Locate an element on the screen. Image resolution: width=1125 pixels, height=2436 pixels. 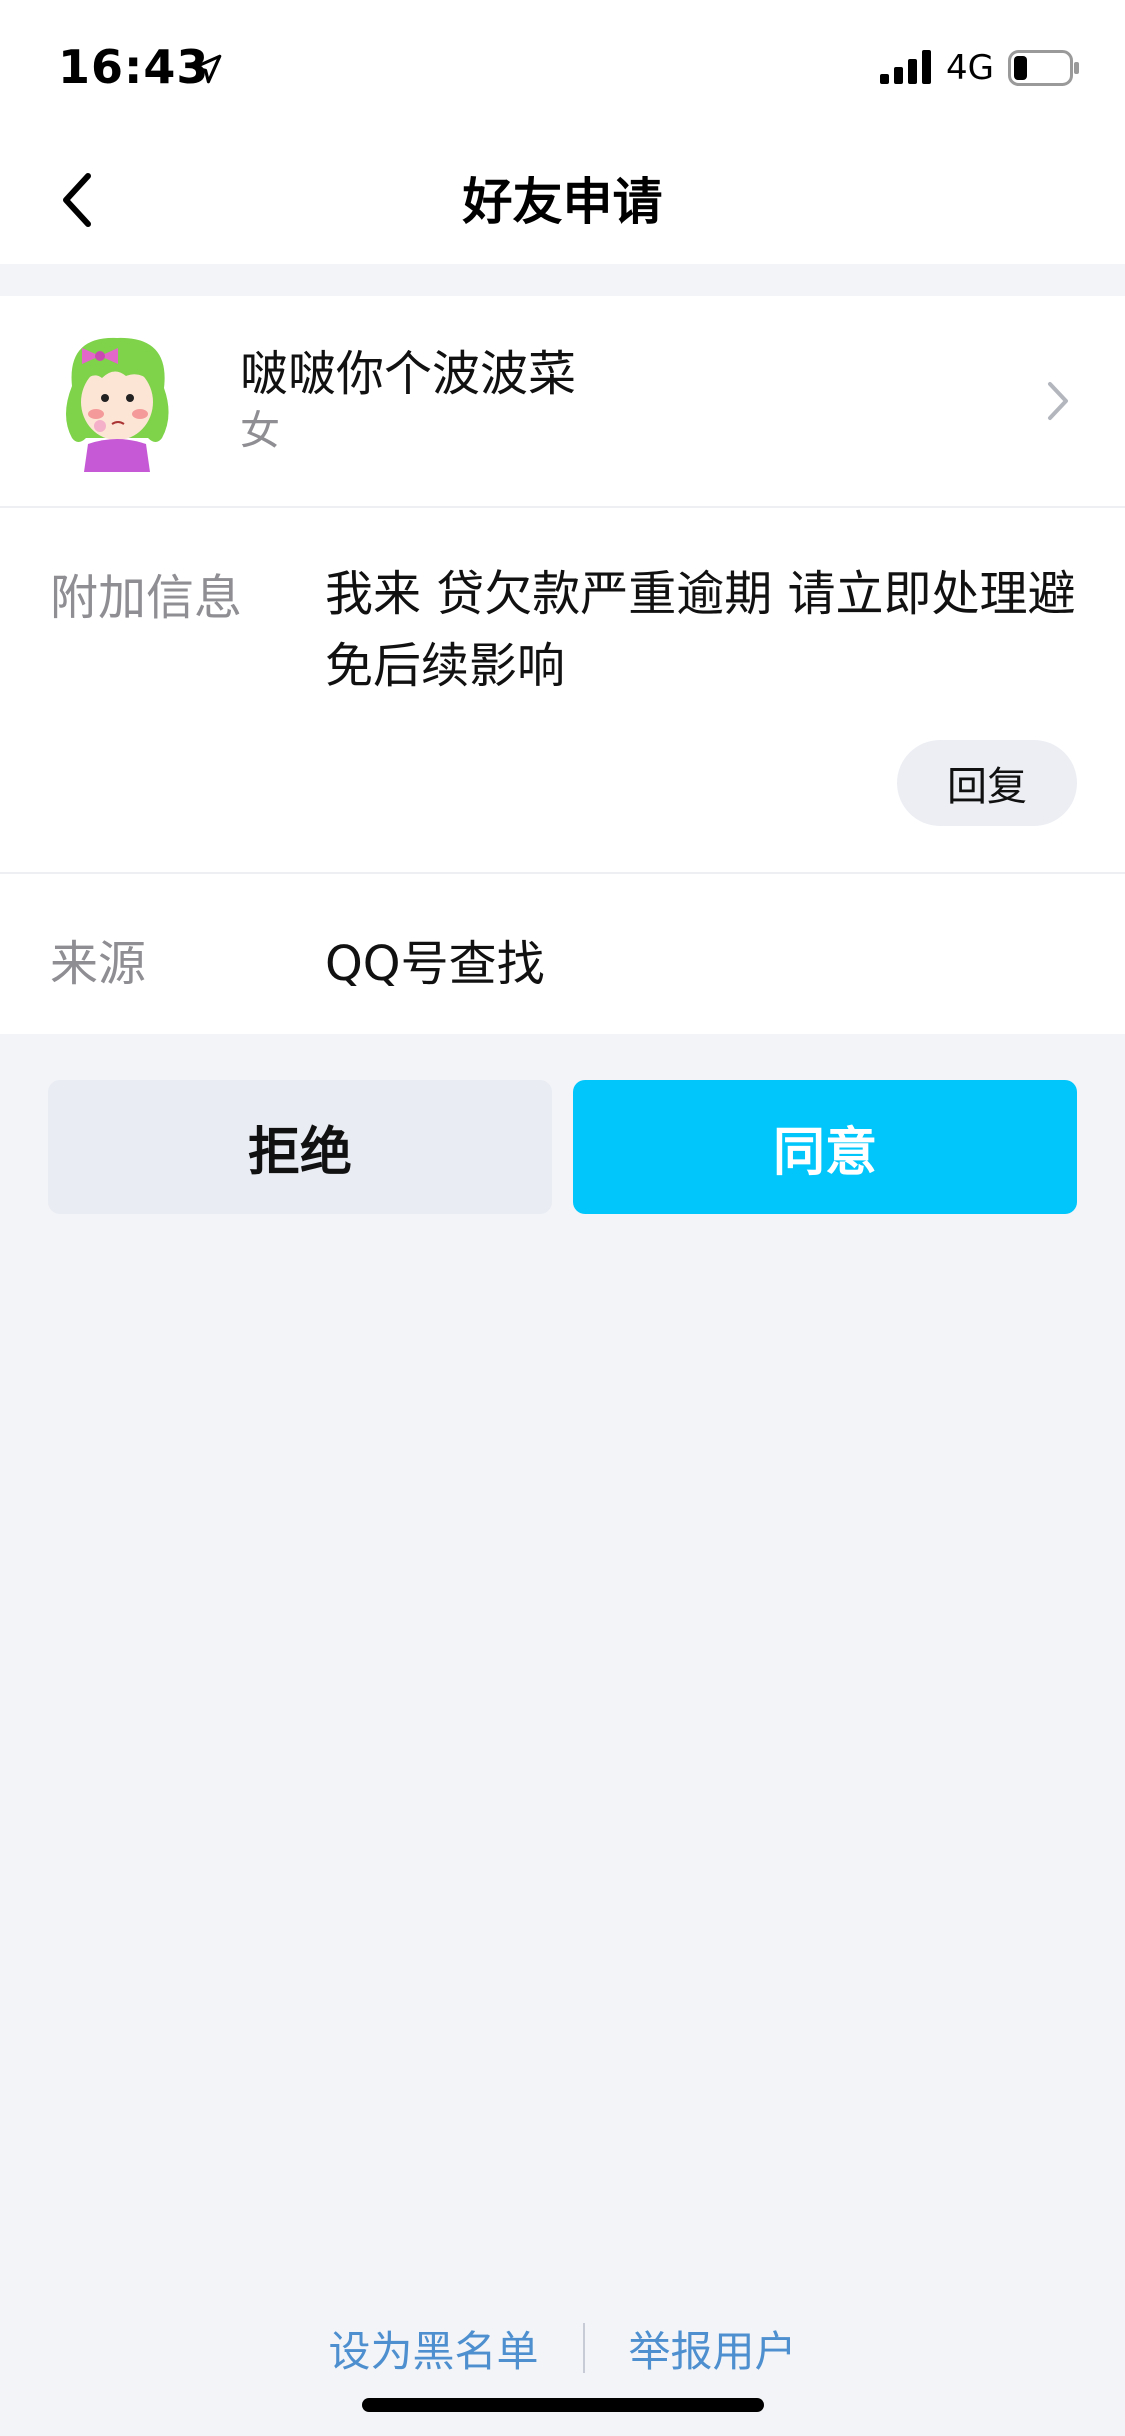
profile-card: 啵啵你个波波菜 女 is located at coordinates (562, 401).